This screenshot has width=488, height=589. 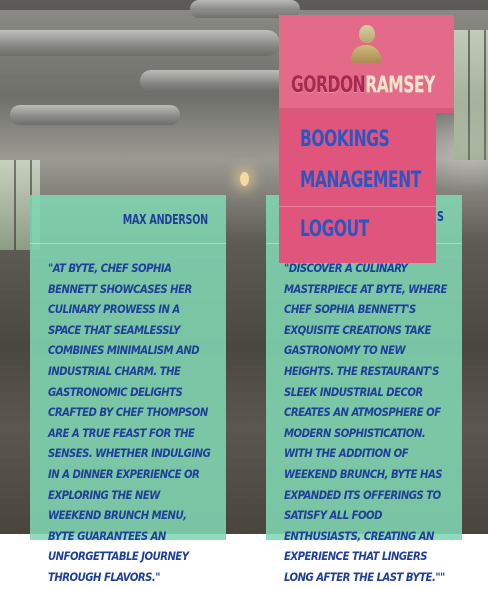 I want to click on brand-name: GORDONRAMSEY, so click(x=363, y=85).